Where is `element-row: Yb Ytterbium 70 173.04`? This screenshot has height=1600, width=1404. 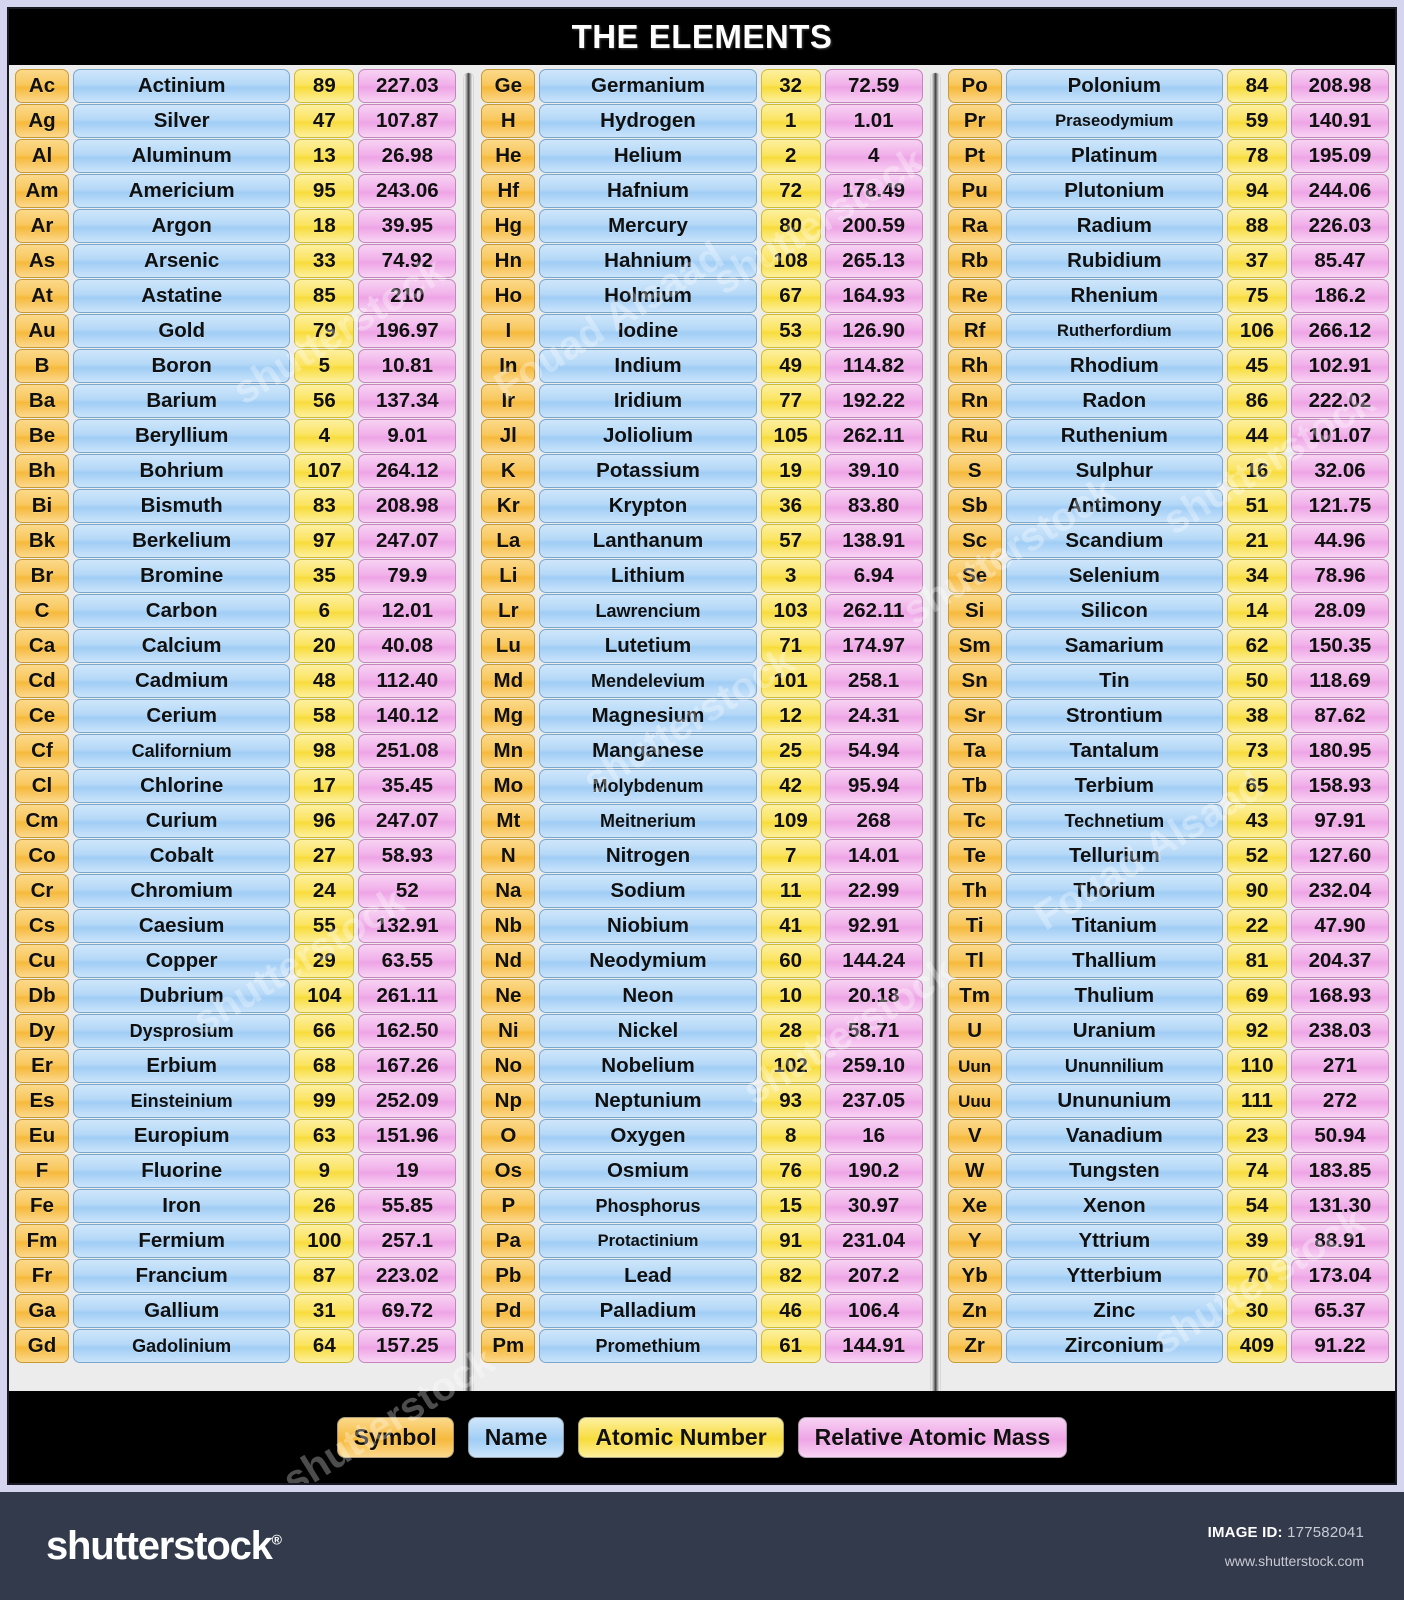
element-row: Yb Ytterbium 70 173.04 is located at coordinates (1168, 1276).